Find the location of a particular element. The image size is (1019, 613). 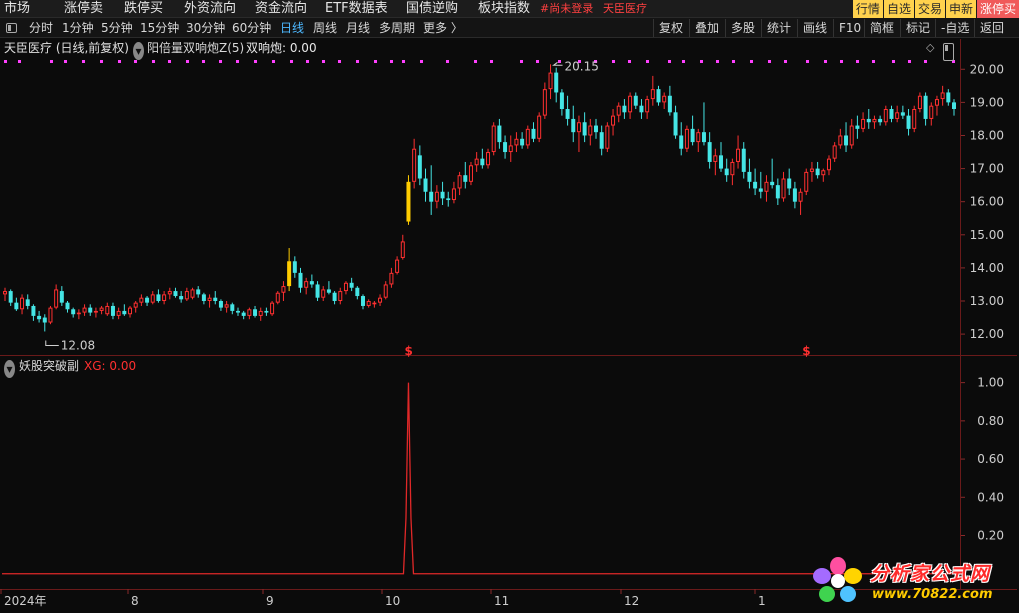

period-low-label: 12.08 is located at coordinates (78, 345).